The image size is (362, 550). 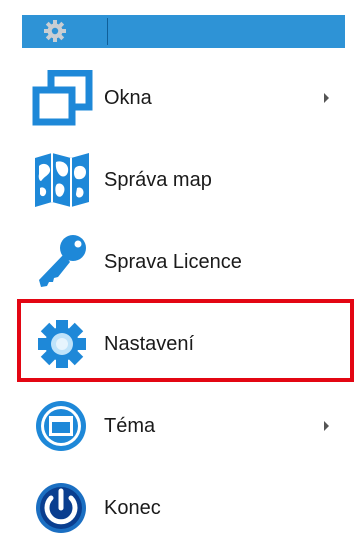 What do you see at coordinates (62, 344) in the screenshot?
I see `settings-gear-icon` at bounding box center [62, 344].